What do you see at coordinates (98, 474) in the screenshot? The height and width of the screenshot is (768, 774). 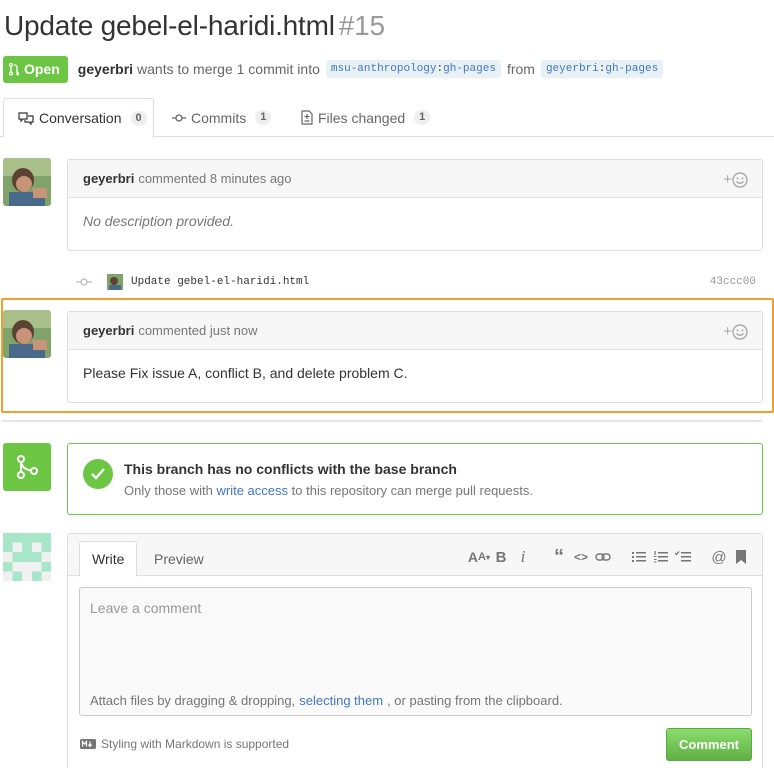 I see `check-icon` at bounding box center [98, 474].